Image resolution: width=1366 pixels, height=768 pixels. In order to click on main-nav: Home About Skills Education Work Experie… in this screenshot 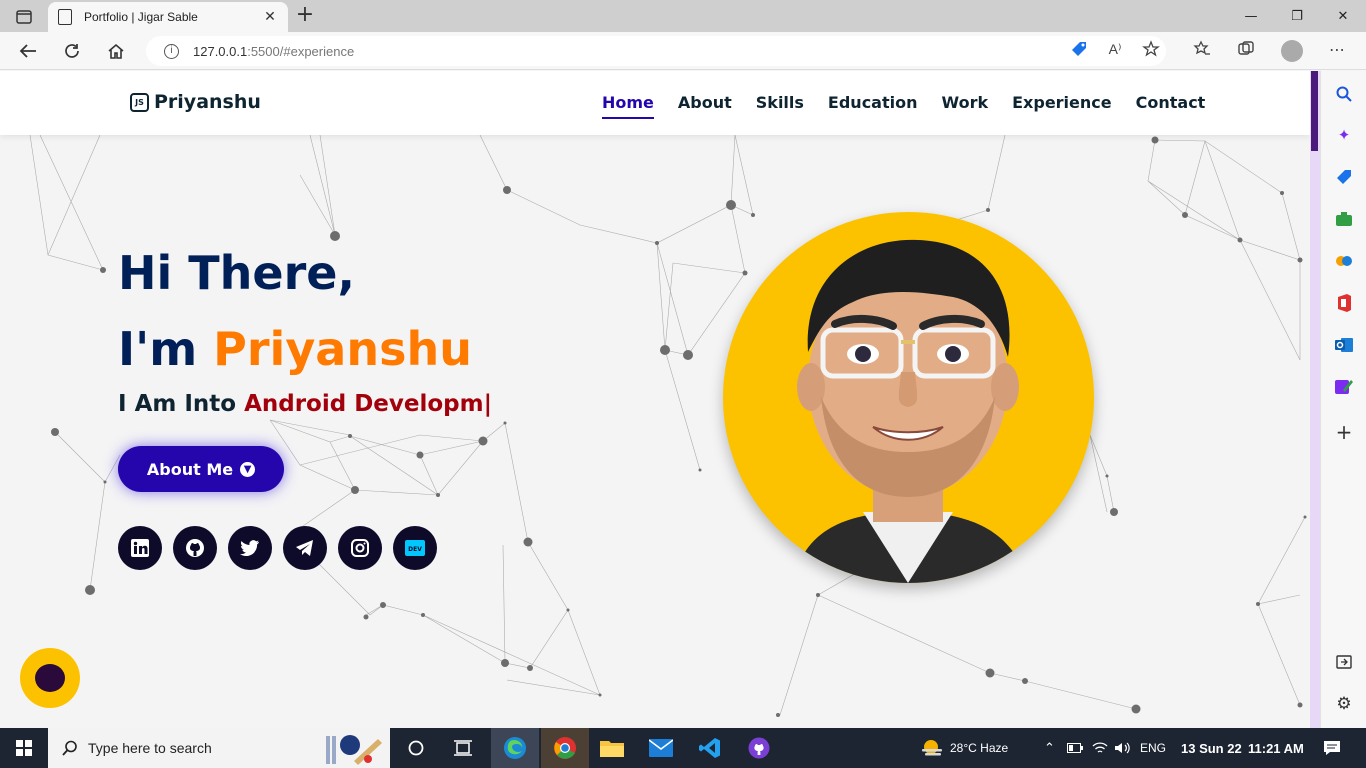, I will do `click(915, 106)`.